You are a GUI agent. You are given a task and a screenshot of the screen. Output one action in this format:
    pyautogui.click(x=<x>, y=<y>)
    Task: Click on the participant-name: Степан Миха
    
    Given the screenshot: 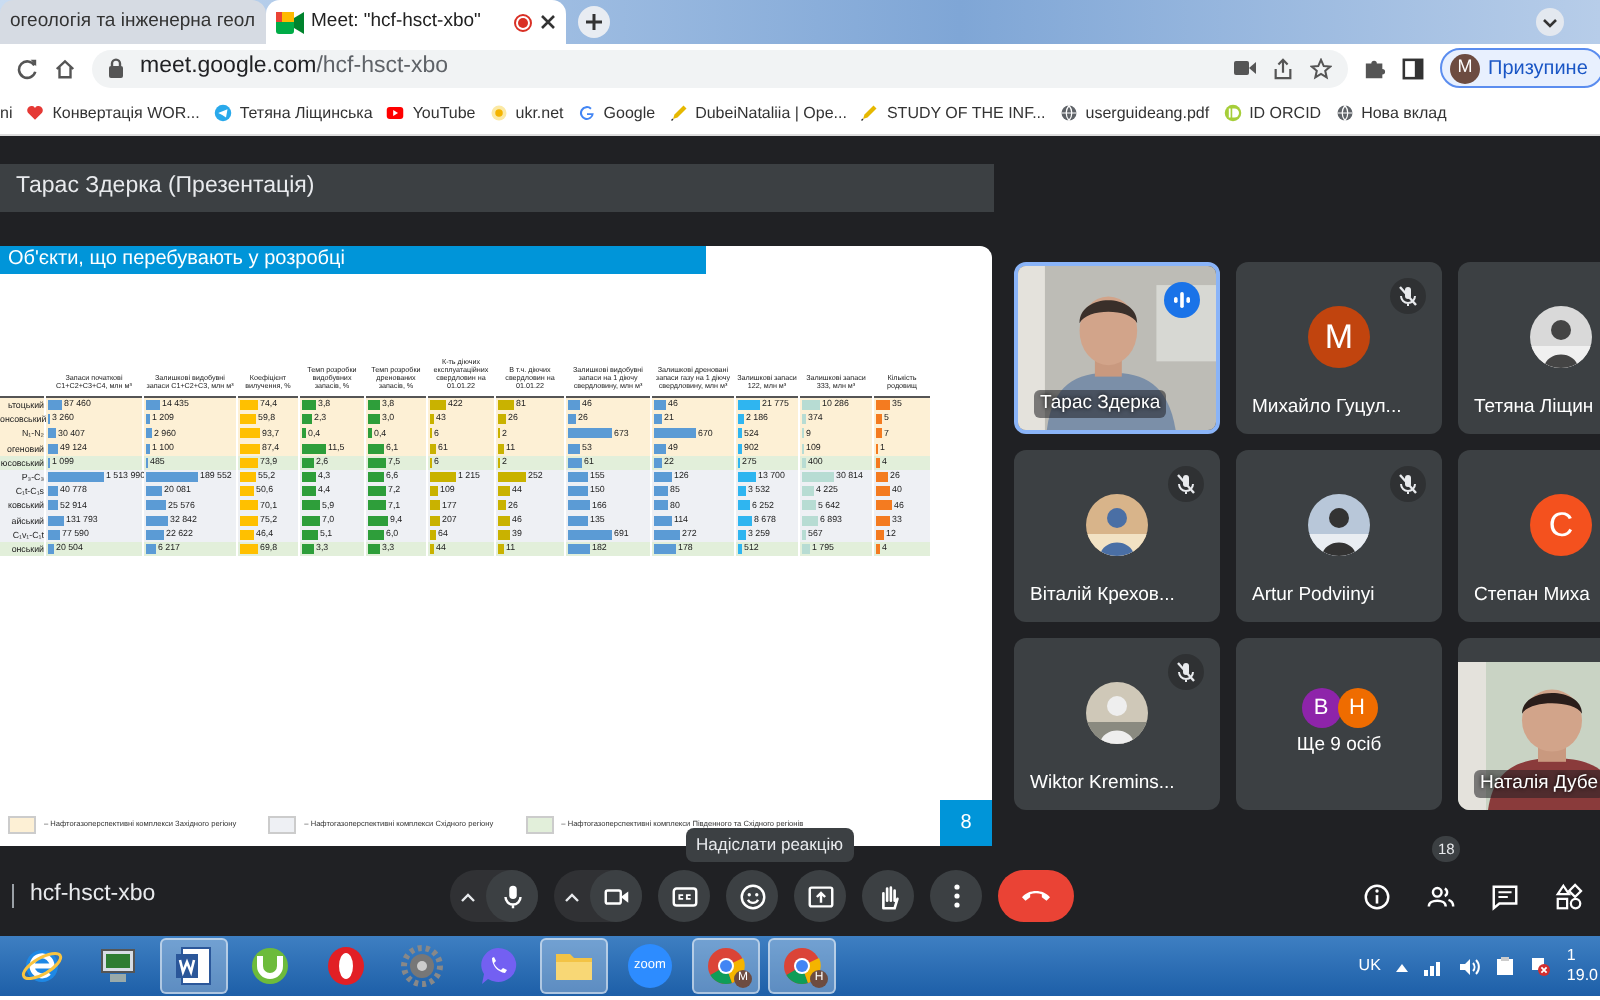 What is the action you would take?
    pyautogui.click(x=1532, y=595)
    